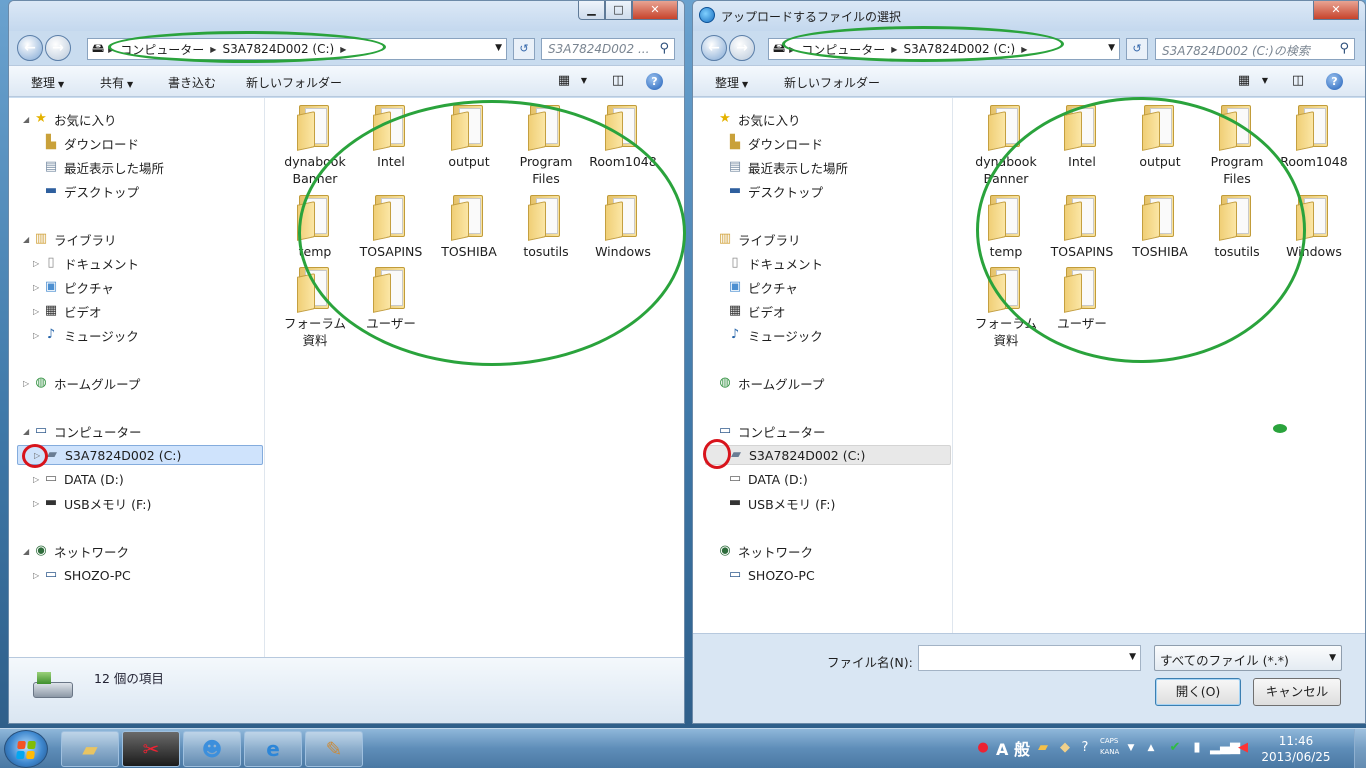  What do you see at coordinates (78, 479) in the screenshot?
I see `nav-drive-d: ▷ ▭ DATA (D:)` at bounding box center [78, 479].